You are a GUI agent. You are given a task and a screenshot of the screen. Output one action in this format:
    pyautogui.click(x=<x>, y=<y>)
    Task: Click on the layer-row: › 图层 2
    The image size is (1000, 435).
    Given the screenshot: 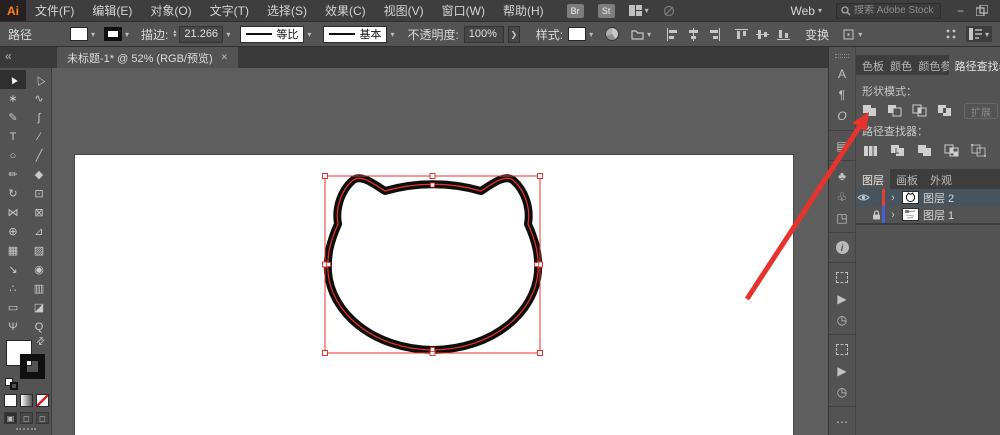 What is the action you would take?
    pyautogui.click(x=928, y=197)
    